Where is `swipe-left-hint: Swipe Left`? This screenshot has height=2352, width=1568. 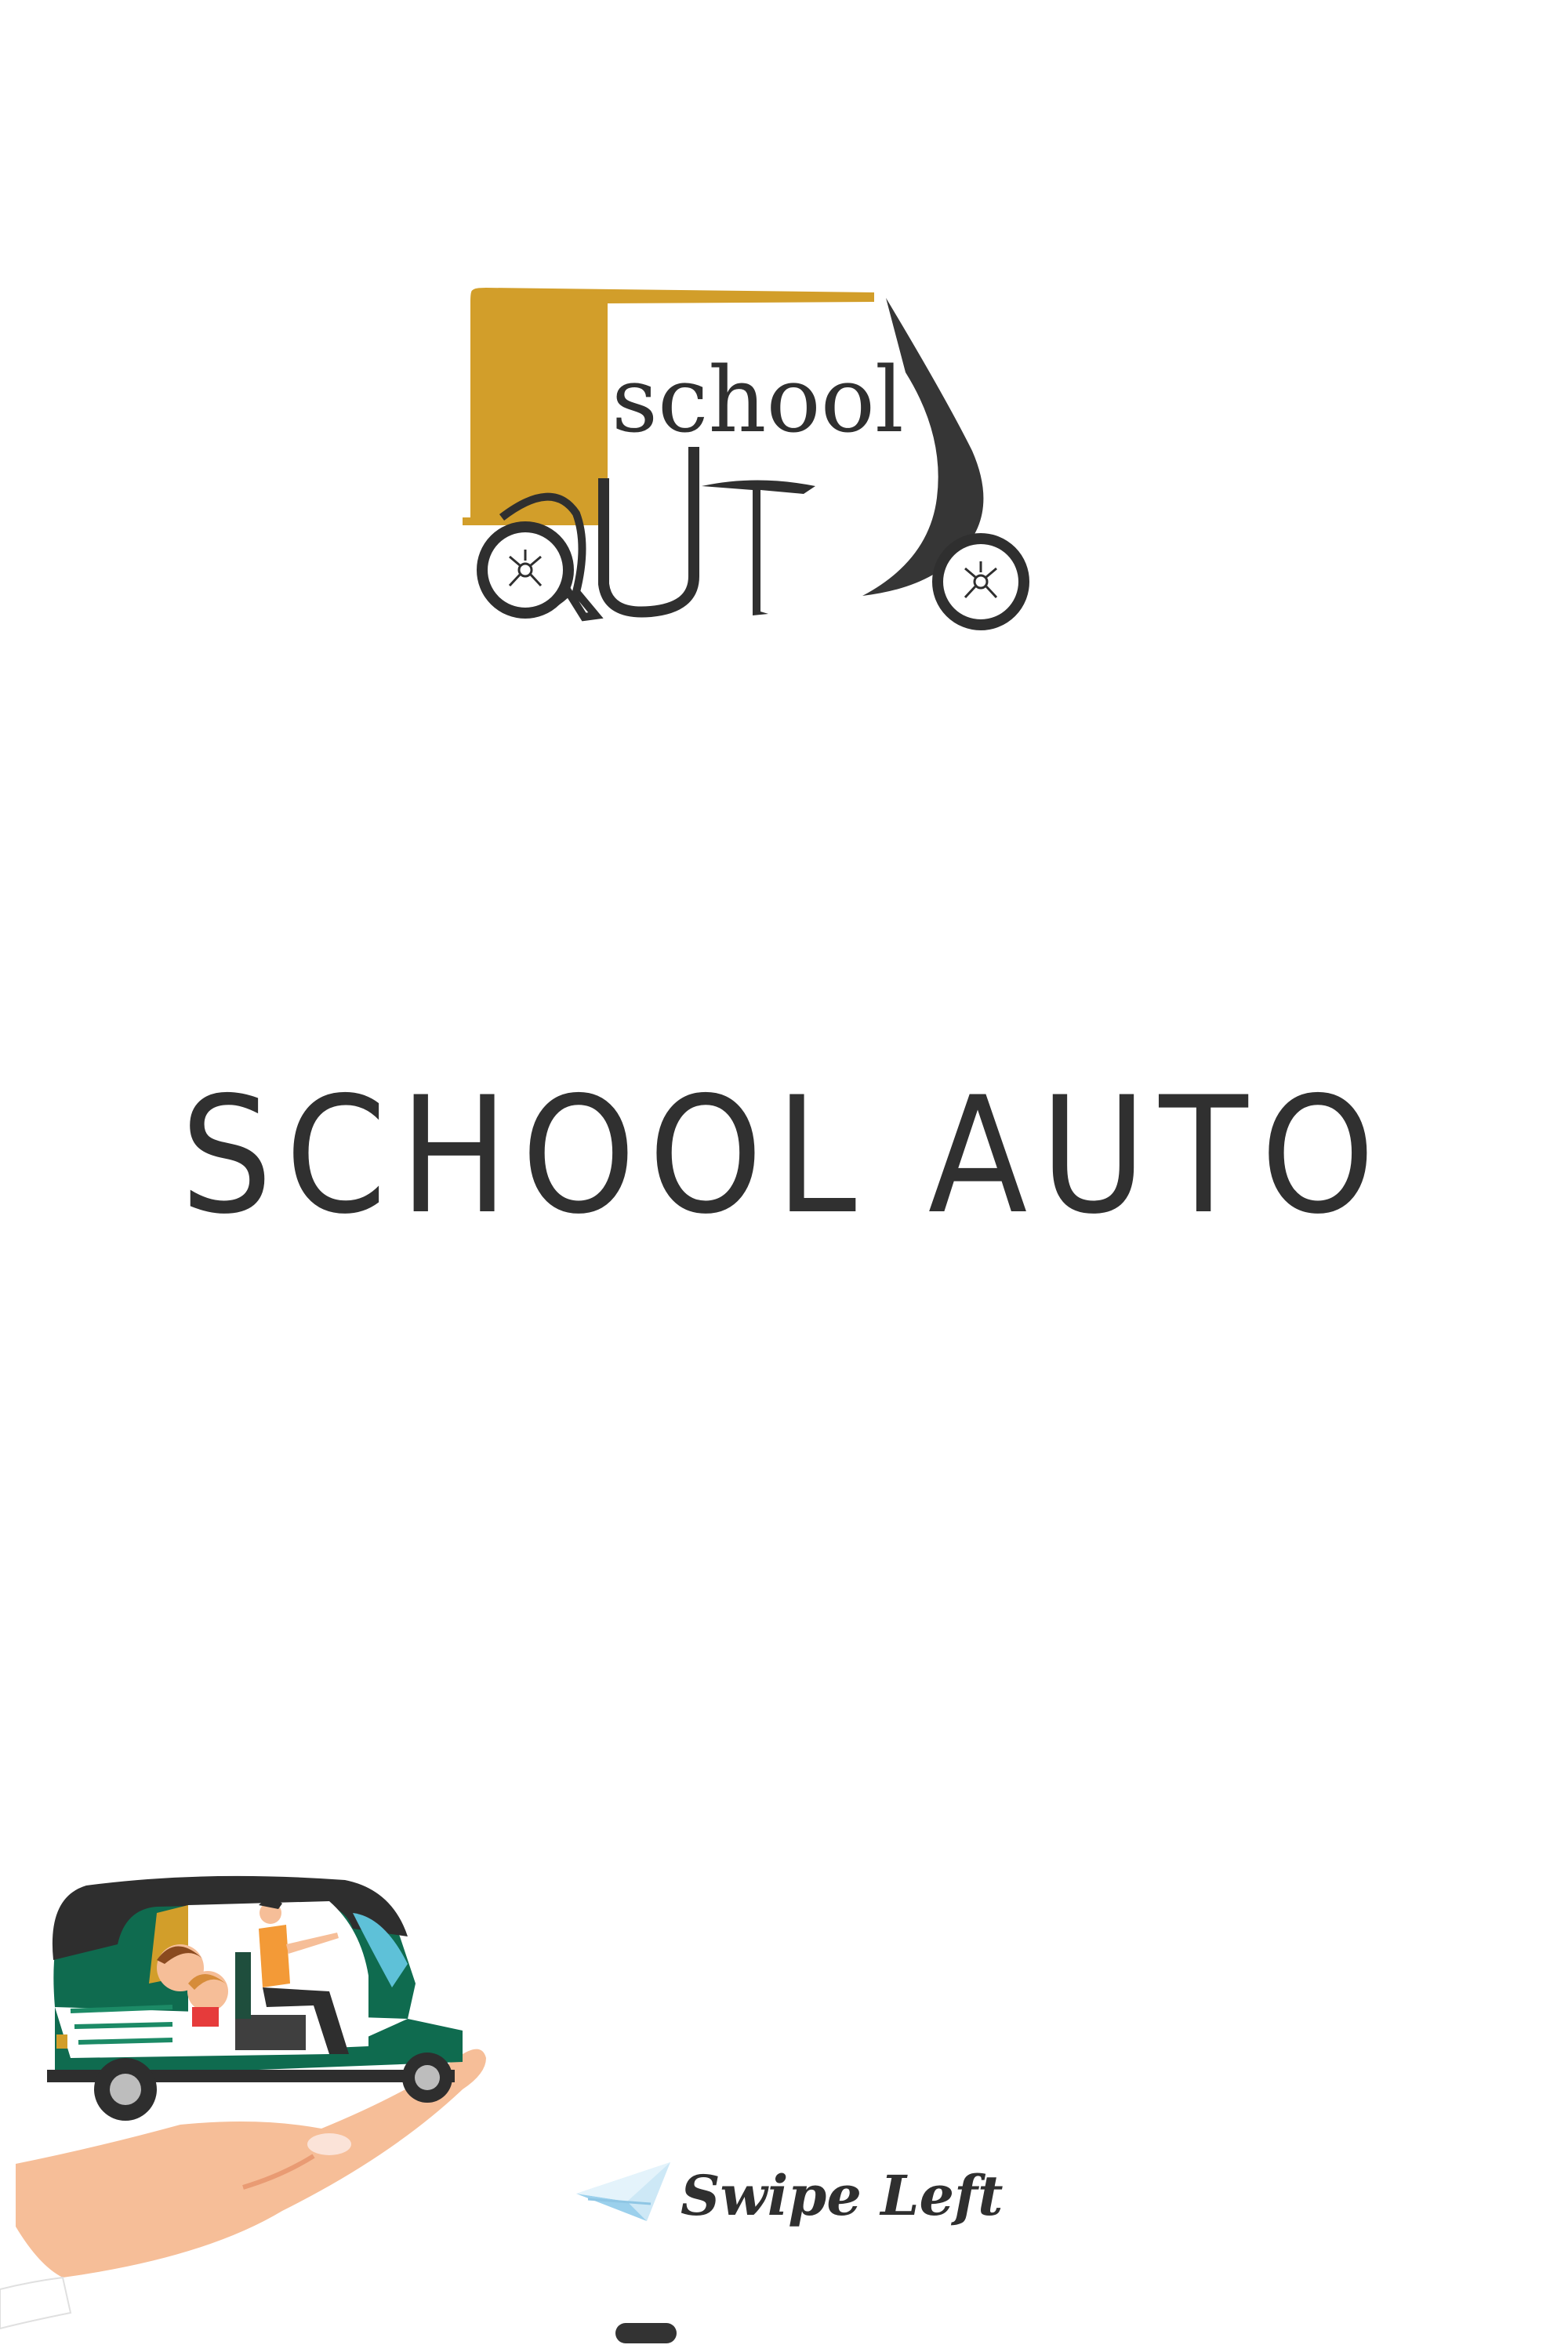
swipe-left-hint: Swipe Left is located at coordinates (787, 2195).